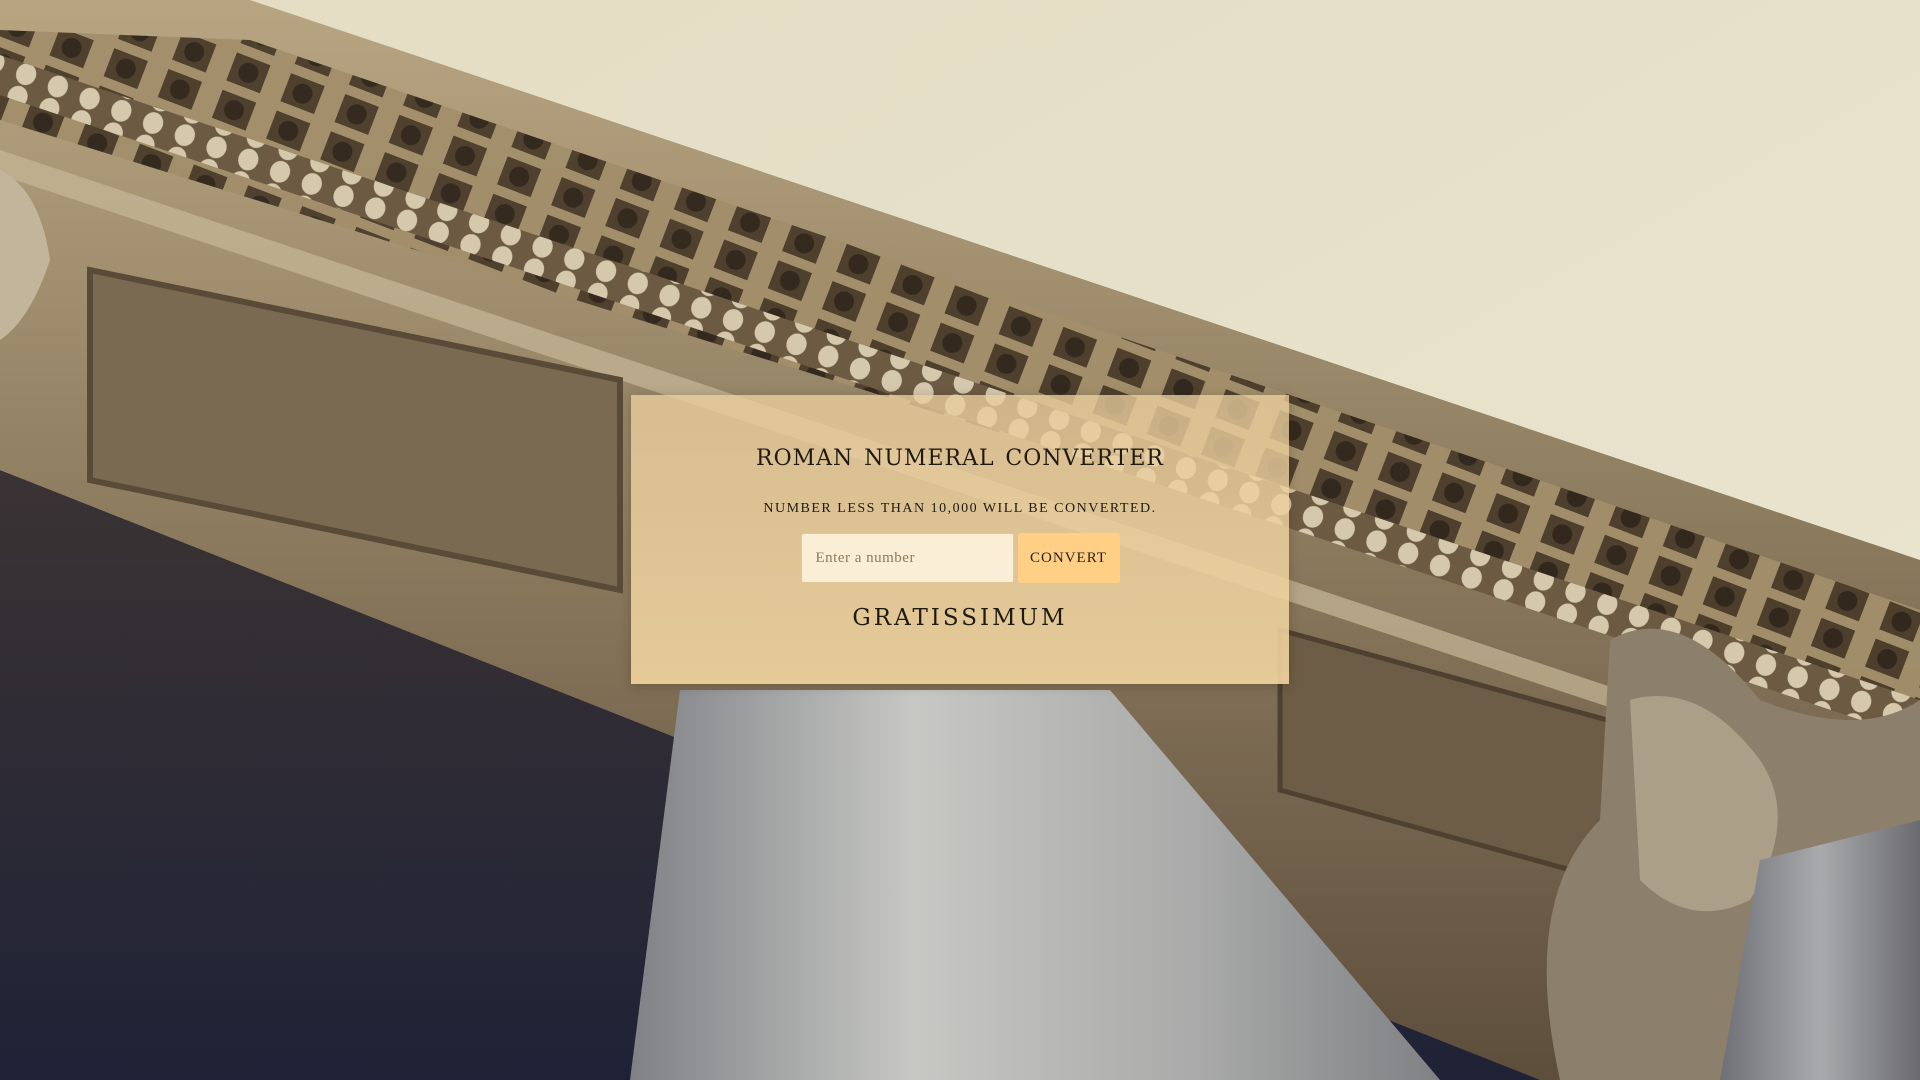  What do you see at coordinates (907, 558) in the screenshot?
I see `number-input` at bounding box center [907, 558].